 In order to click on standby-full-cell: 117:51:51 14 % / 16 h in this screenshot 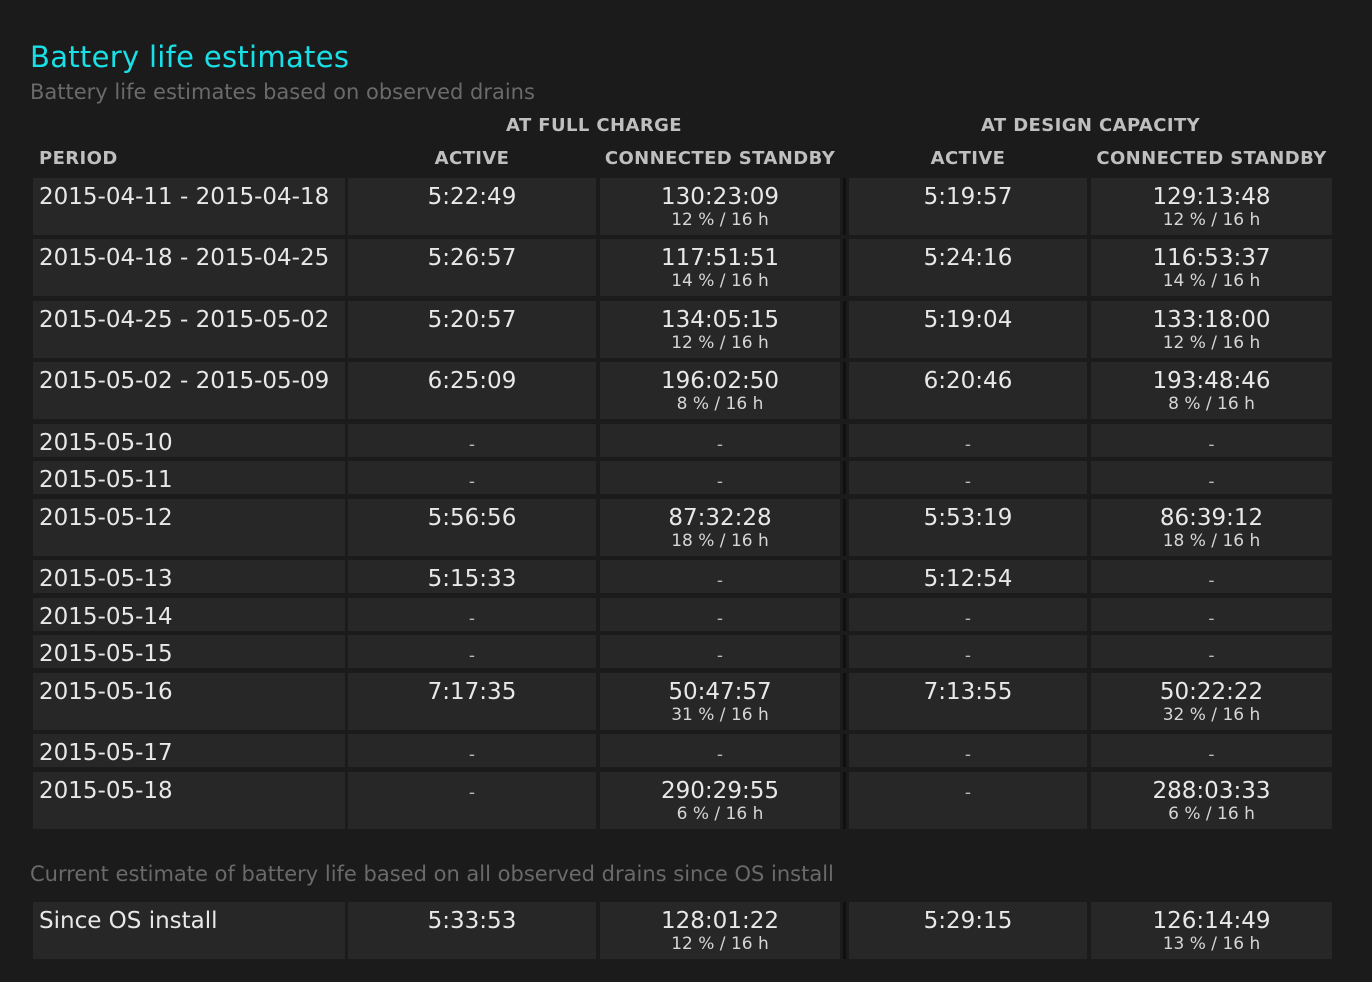, I will do `click(720, 267)`.